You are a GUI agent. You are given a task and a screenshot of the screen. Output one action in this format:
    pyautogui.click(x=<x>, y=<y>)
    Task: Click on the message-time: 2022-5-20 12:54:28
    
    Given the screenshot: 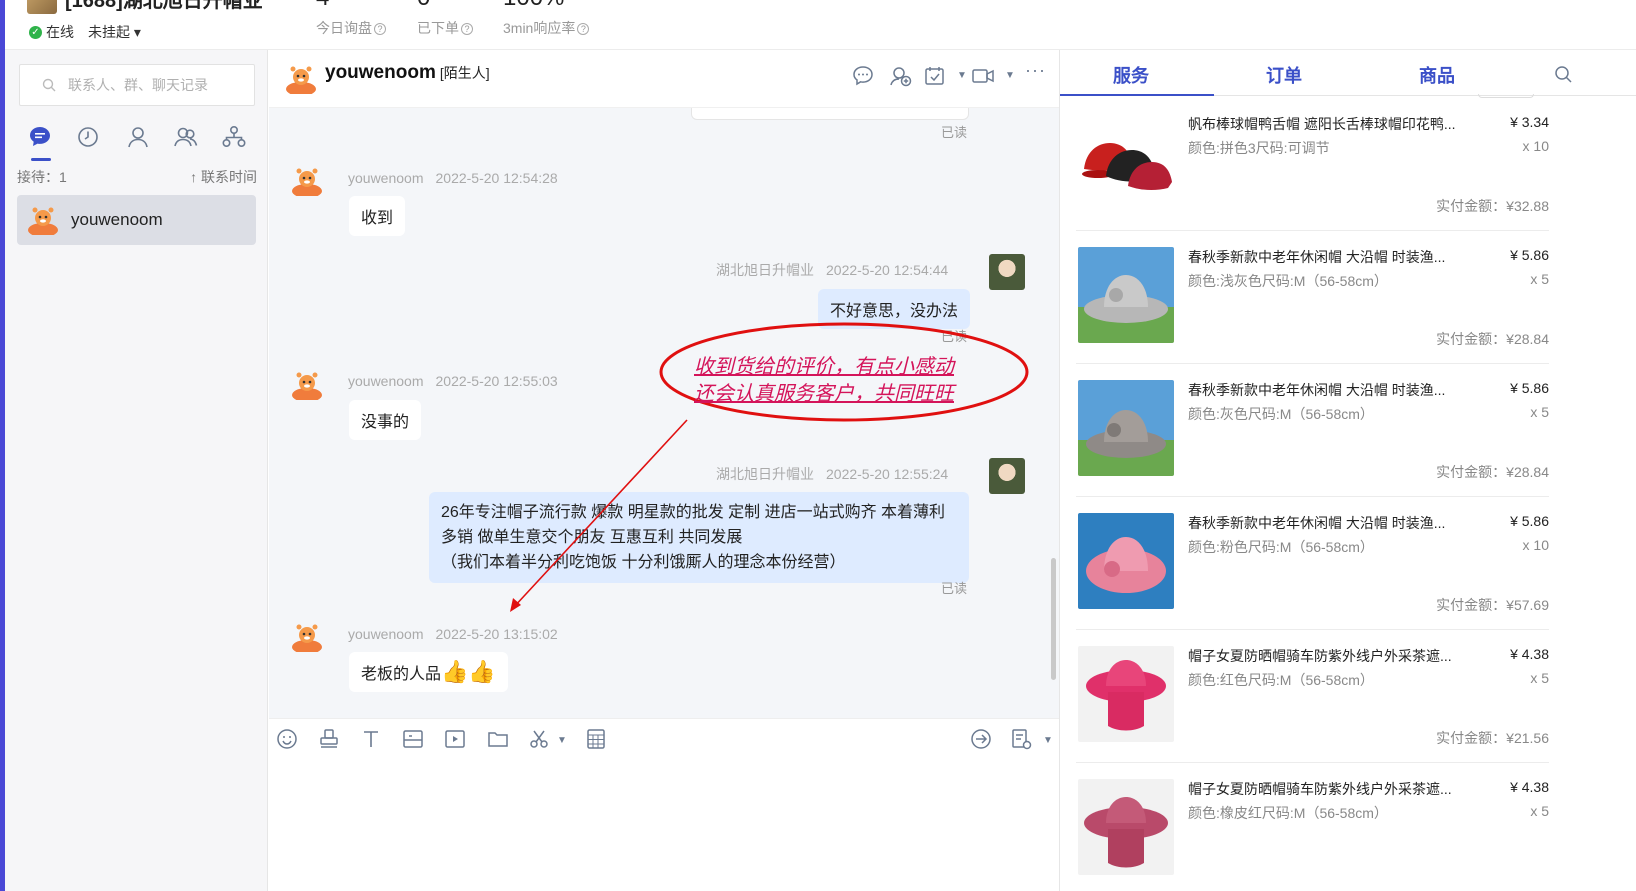 What is the action you would take?
    pyautogui.click(x=496, y=178)
    